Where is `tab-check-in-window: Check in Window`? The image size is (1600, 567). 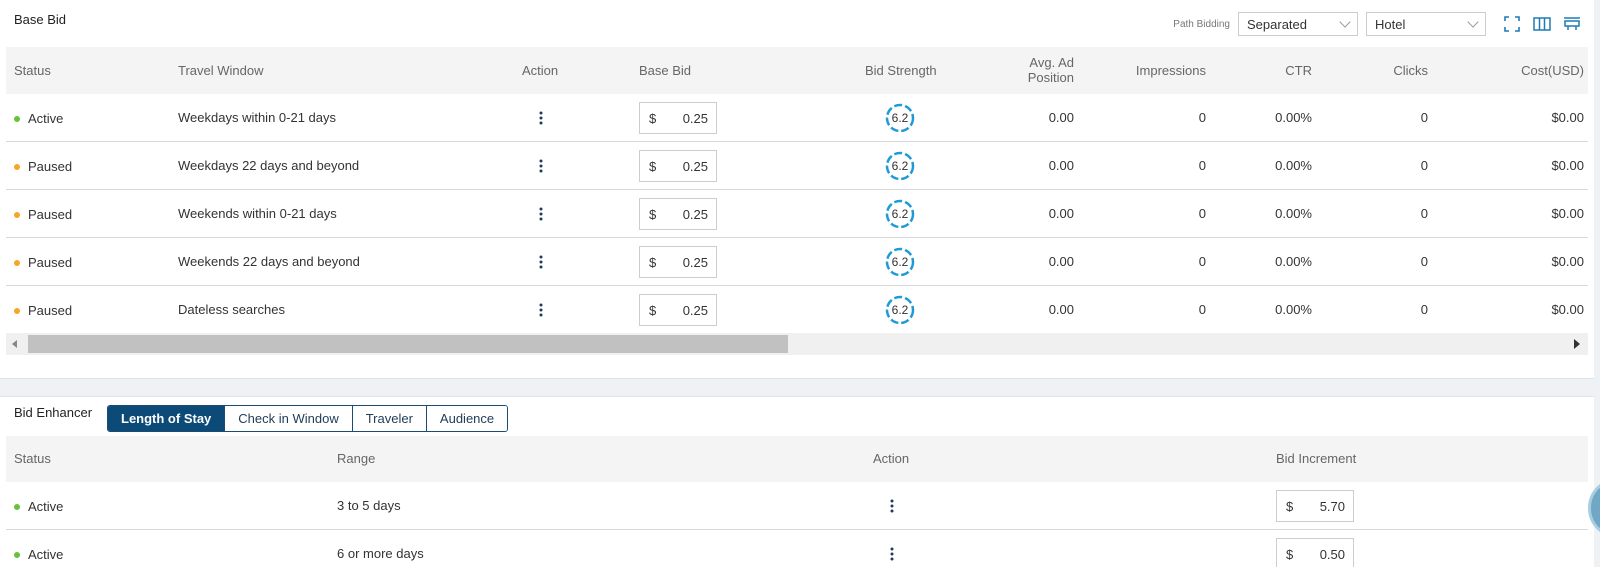
tab-check-in-window: Check in Window is located at coordinates (288, 418).